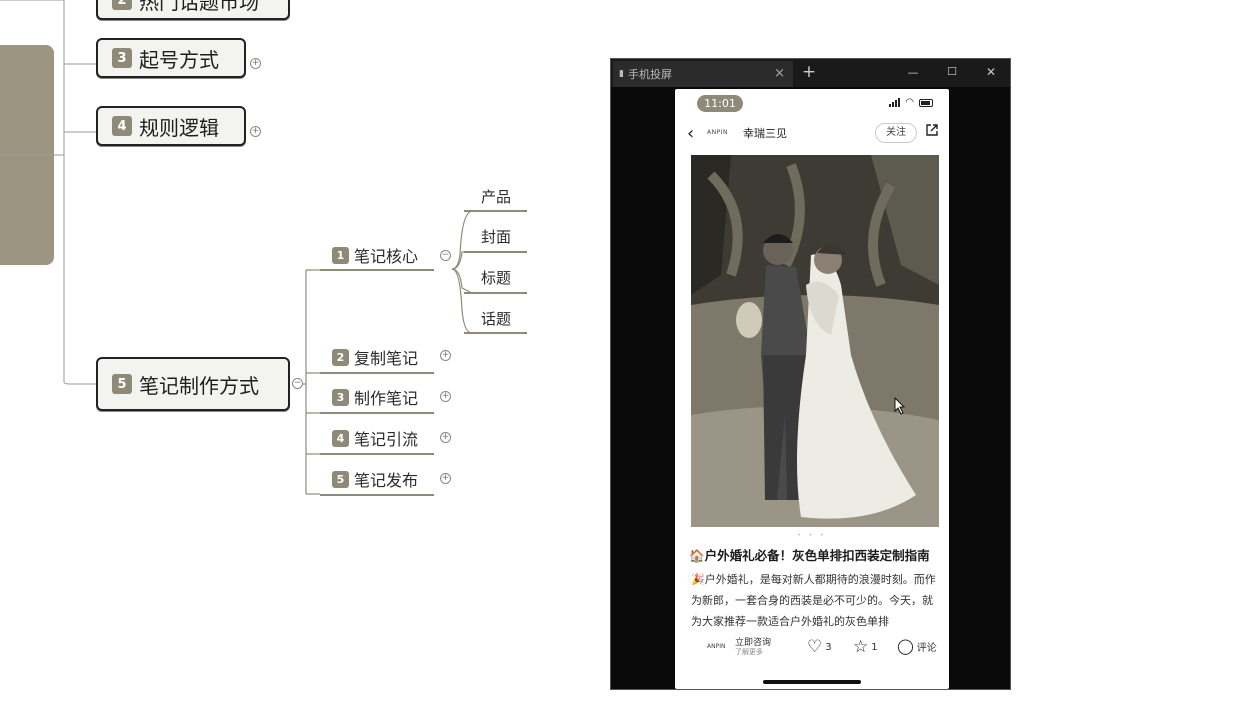 Image resolution: width=1242 pixels, height=720 pixels. What do you see at coordinates (913, 72) in the screenshot?
I see `minimize-icon: —` at bounding box center [913, 72].